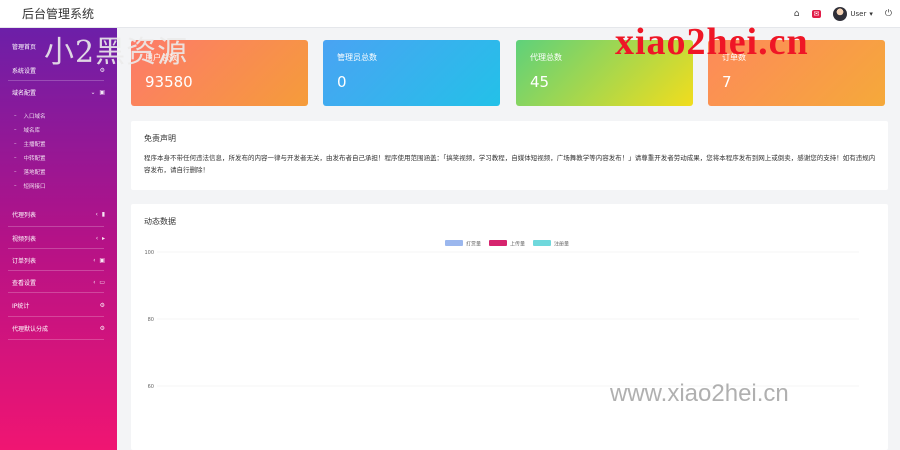  What do you see at coordinates (888, 14) in the screenshot?
I see `logout-icon: ⏻` at bounding box center [888, 14].